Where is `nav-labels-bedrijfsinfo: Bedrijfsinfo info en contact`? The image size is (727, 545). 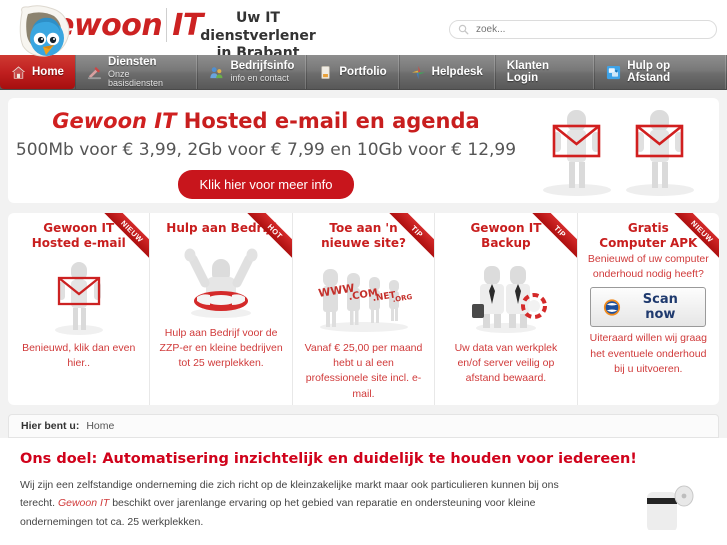
nav-labels-bedrijfsinfo: Bedrijfsinfo info en contact is located at coordinates (262, 72).